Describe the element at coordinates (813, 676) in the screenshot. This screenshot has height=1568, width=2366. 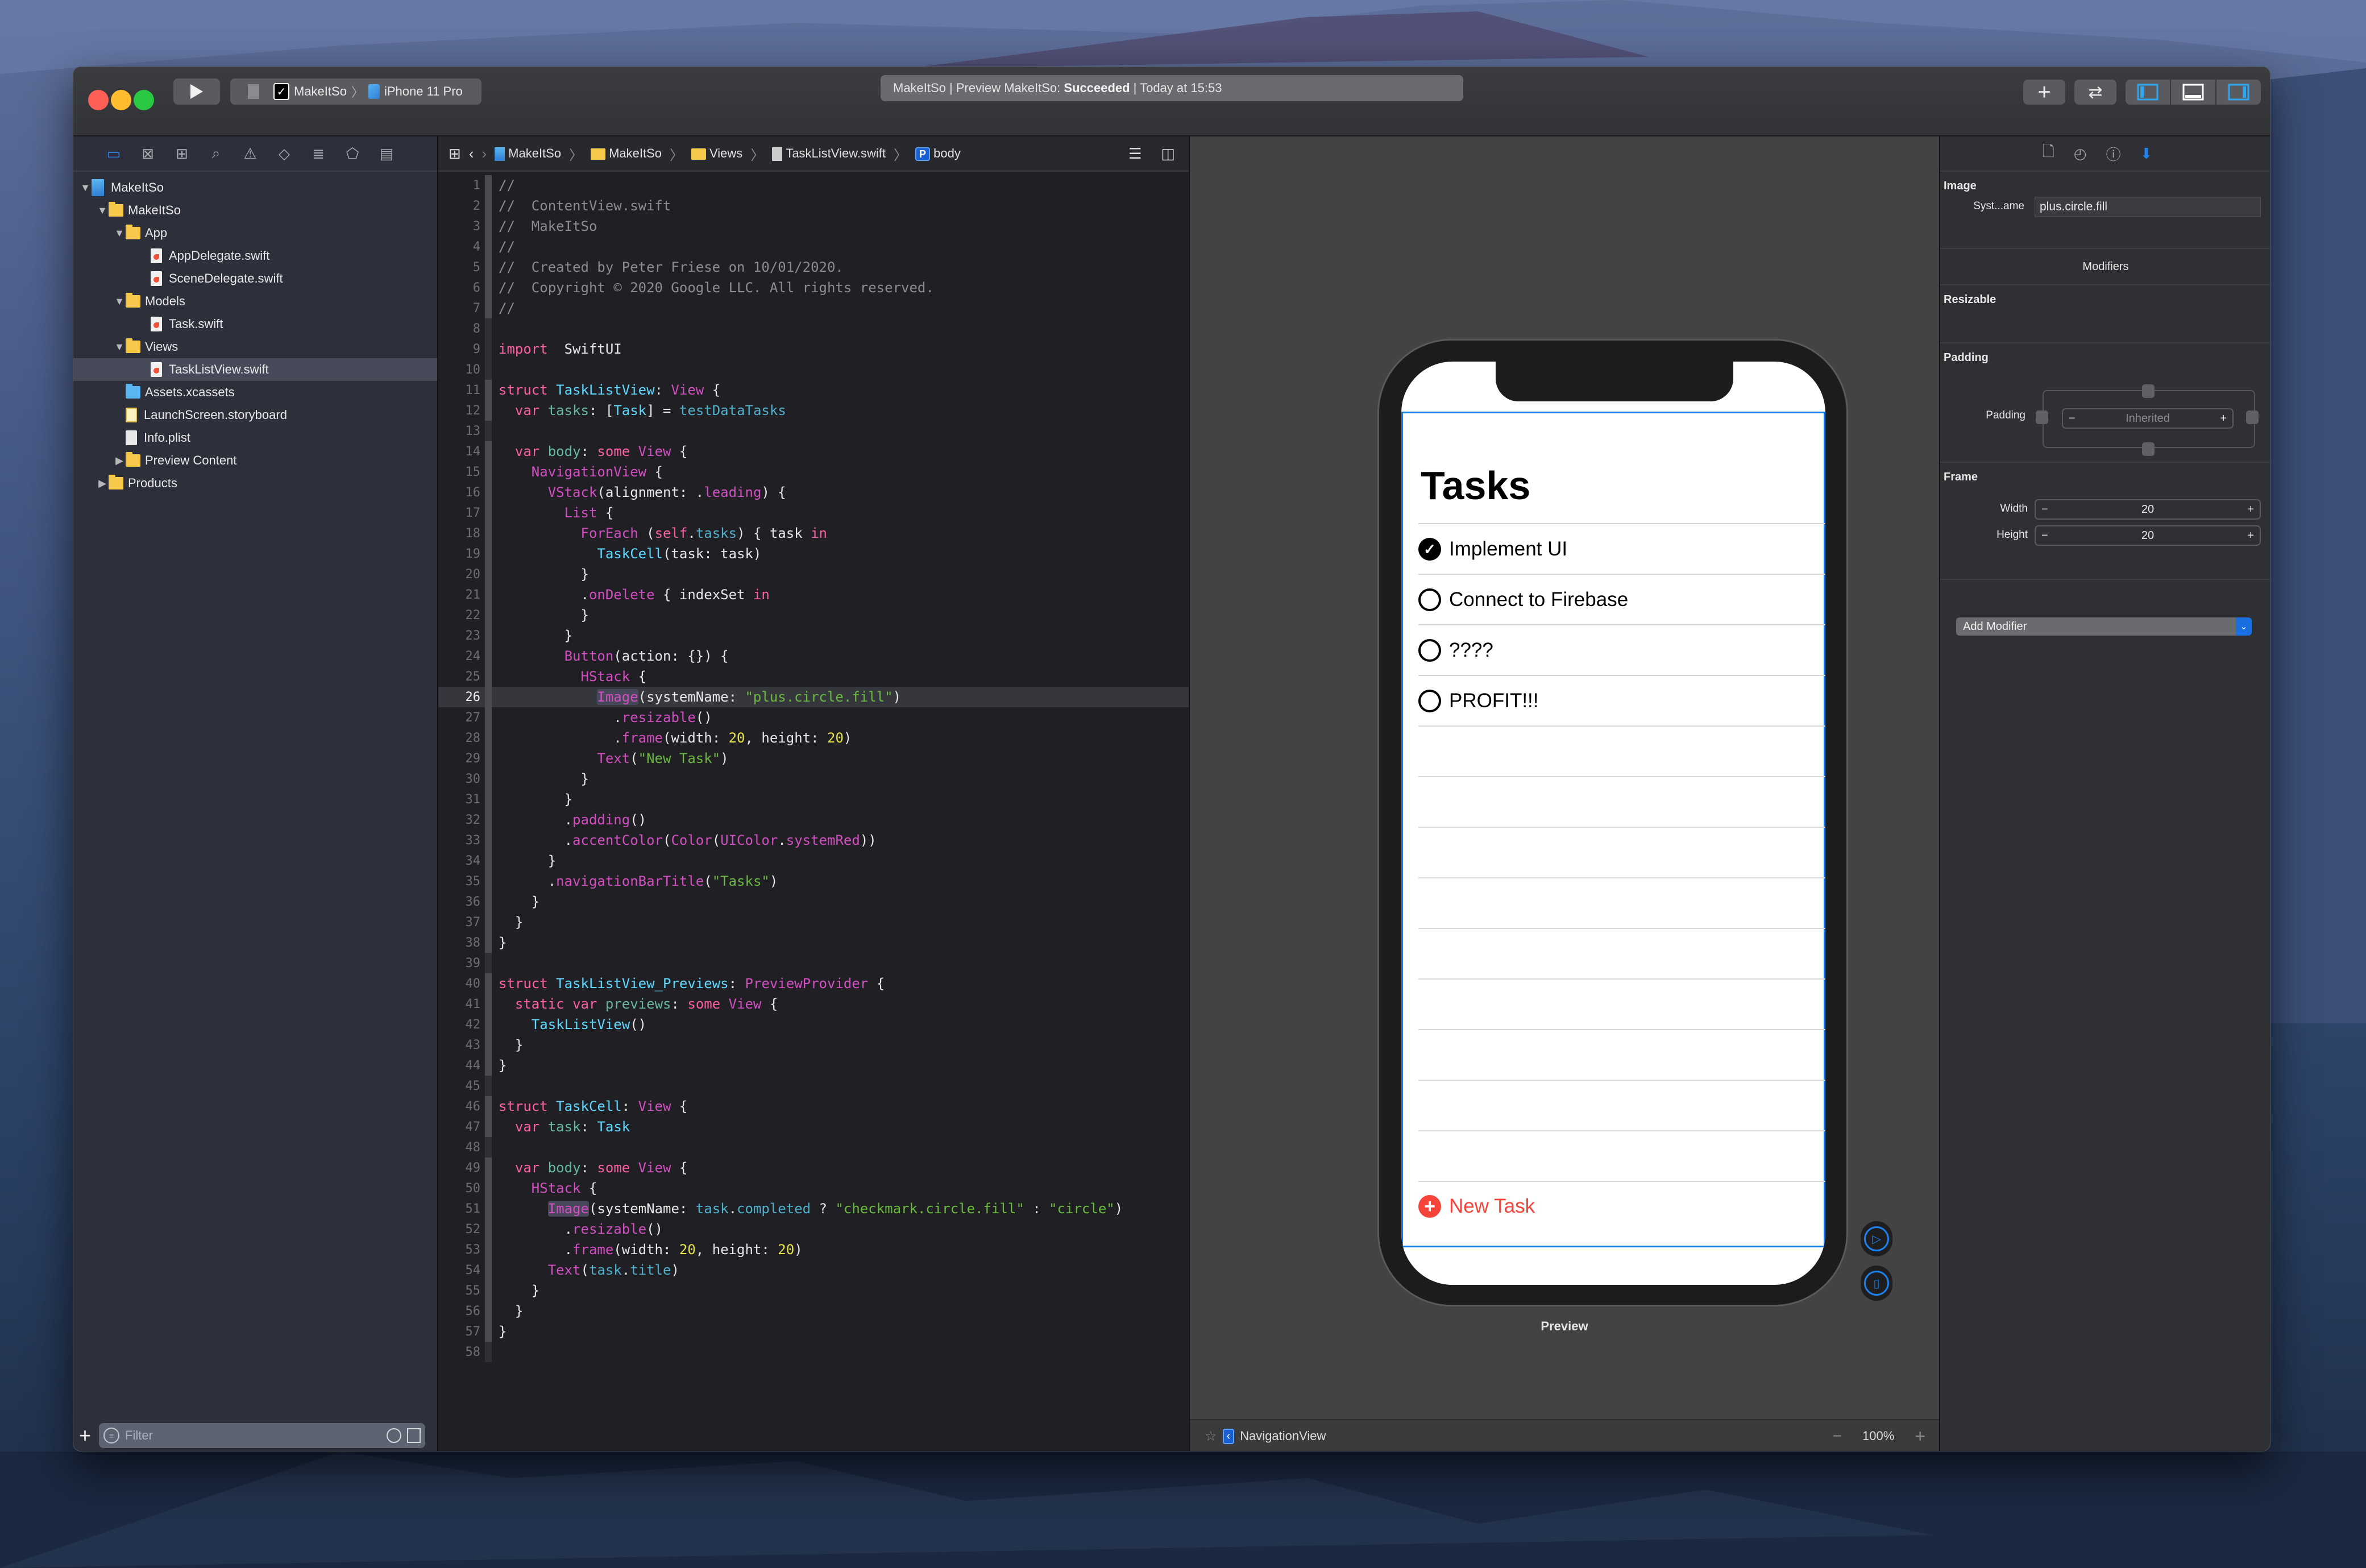
I see `code-line: 25 HStack {` at that location.